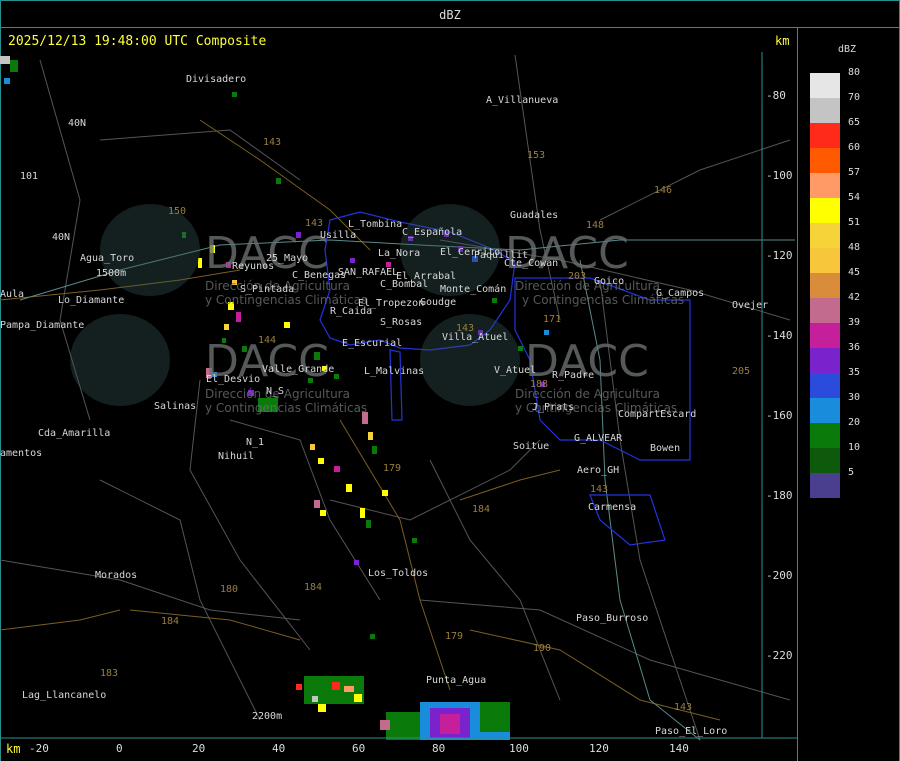  What do you see at coordinates (116, 575) in the screenshot?
I see `svg-text: Morados` at bounding box center [116, 575].